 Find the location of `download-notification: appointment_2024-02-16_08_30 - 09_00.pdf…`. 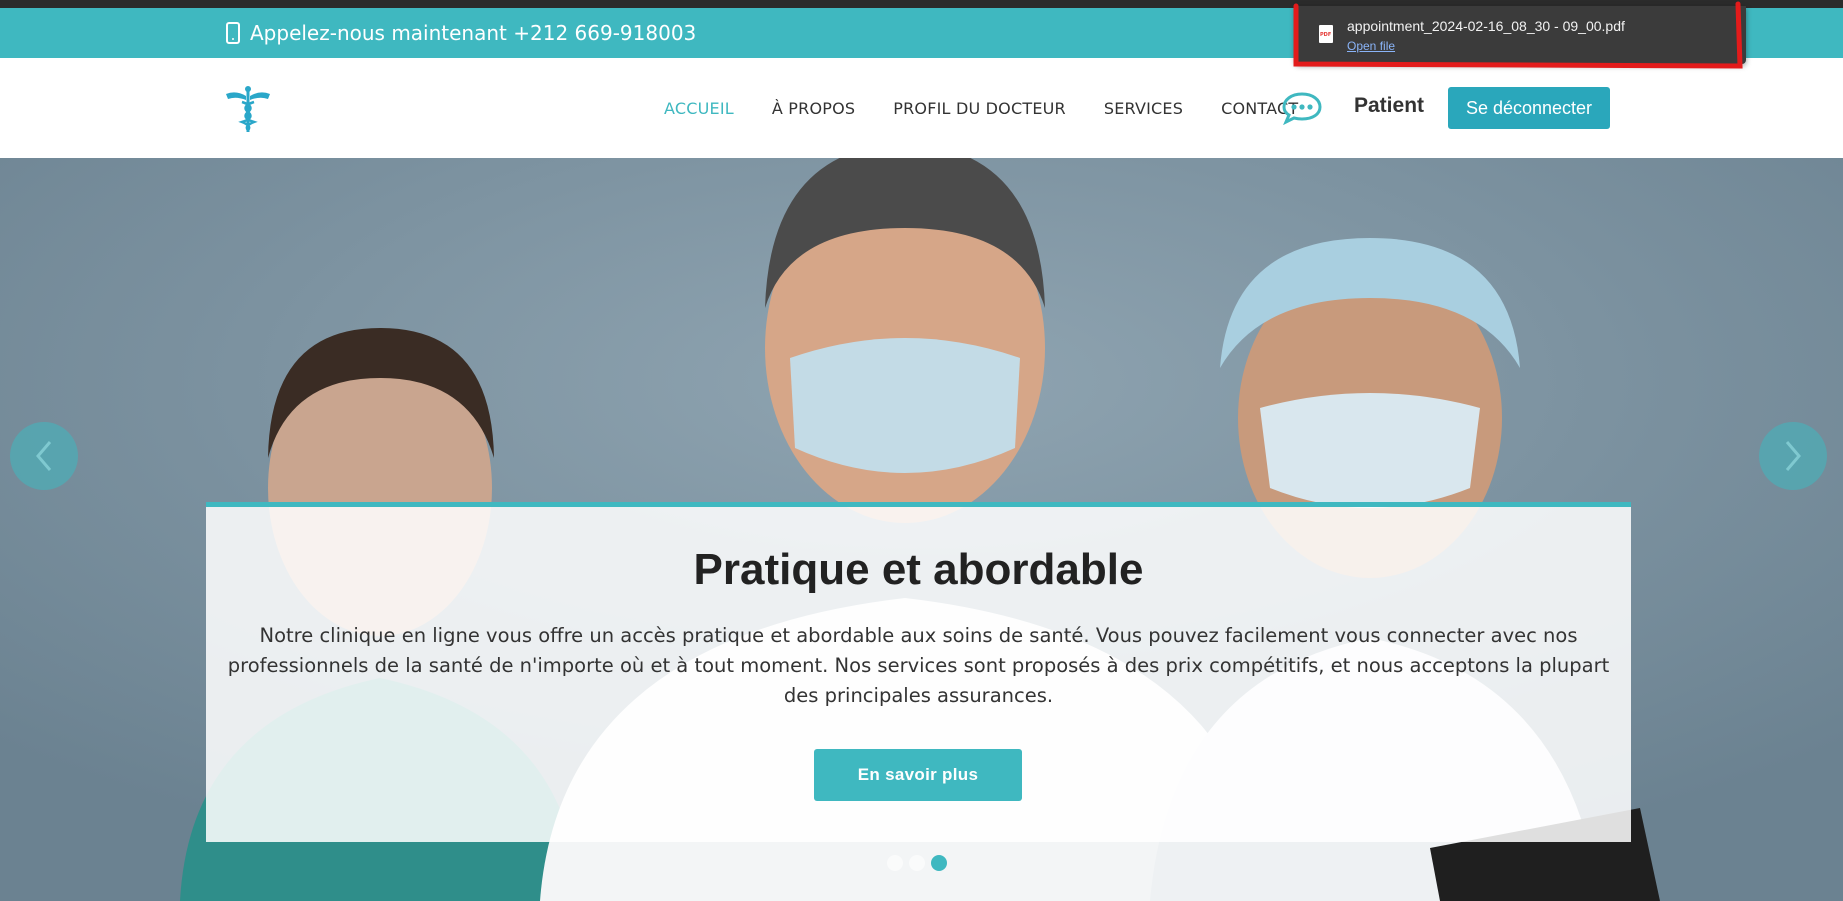

download-notification: appointment_2024-02-16_08_30 - 09_00.pdf… is located at coordinates (1520, 35).